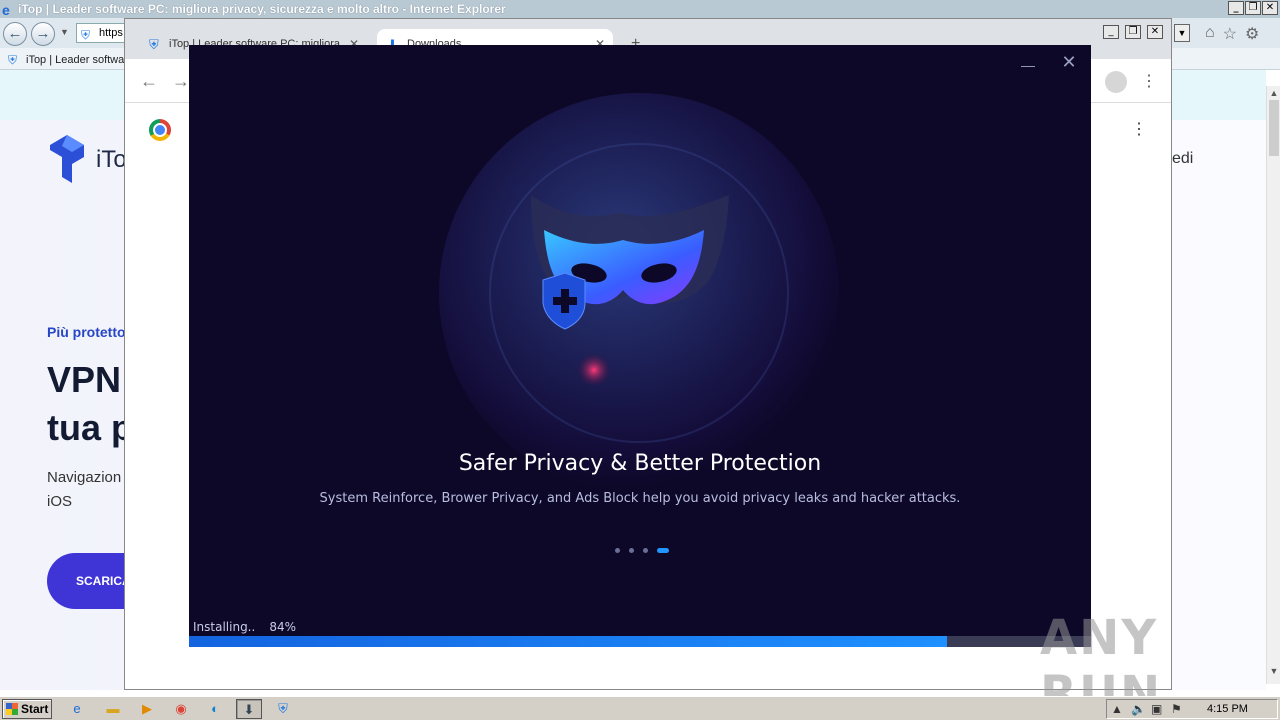 The width and height of the screenshot is (1280, 720). What do you see at coordinates (1210, 34) in the screenshot?
I see `home-icon: ⌂` at bounding box center [1210, 34].